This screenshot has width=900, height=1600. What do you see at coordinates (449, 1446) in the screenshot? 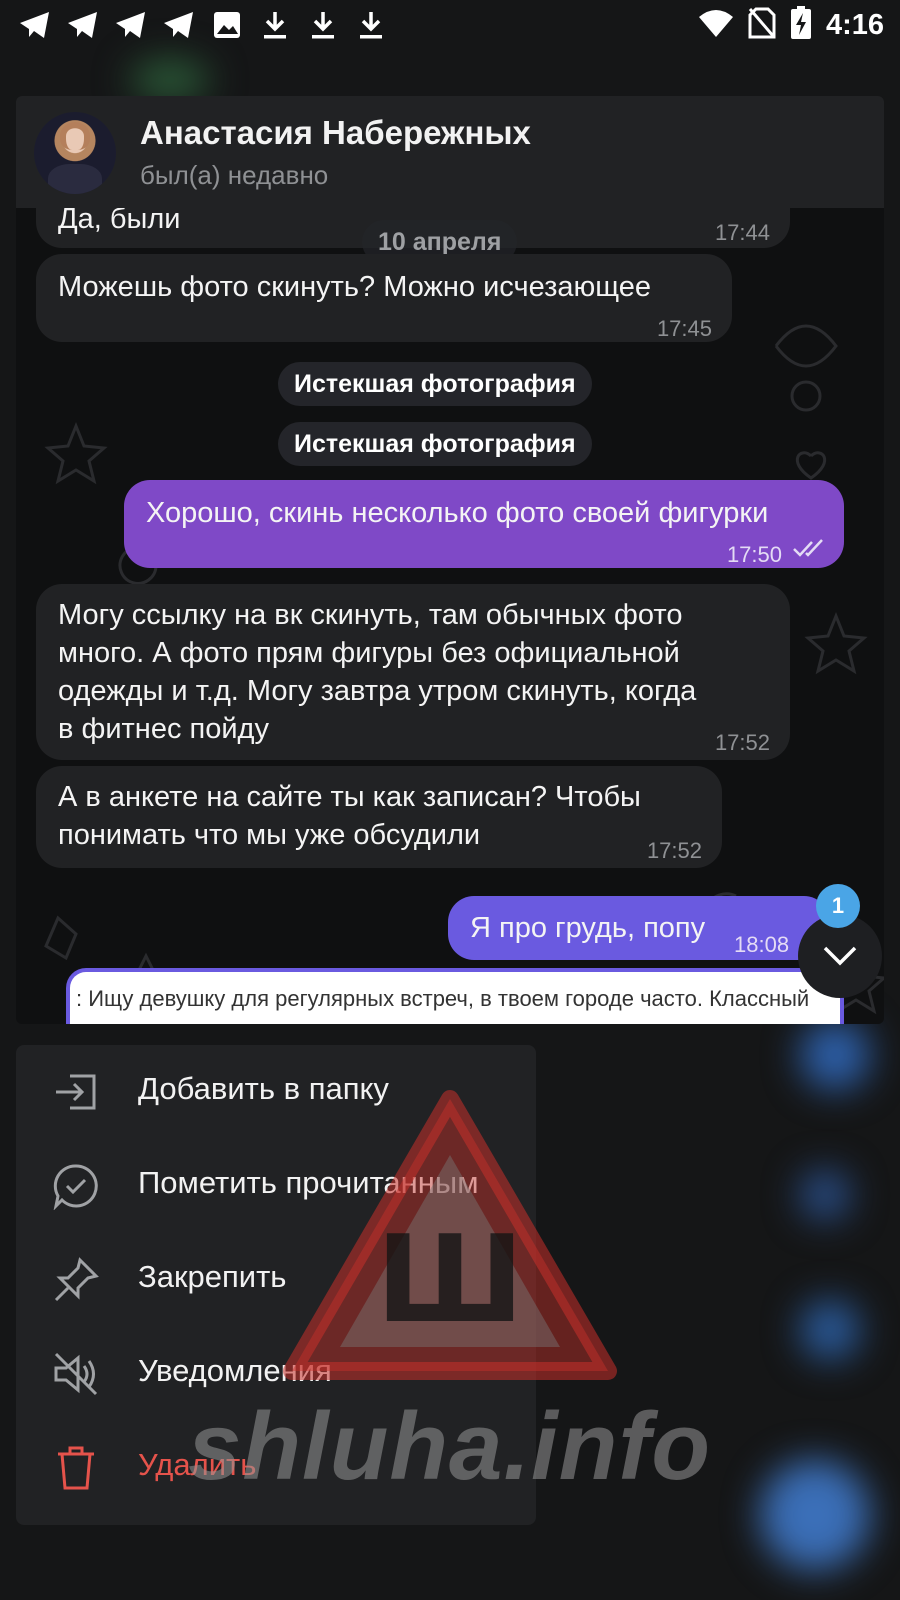
I see `watermark-text: shluha.info` at bounding box center [449, 1446].